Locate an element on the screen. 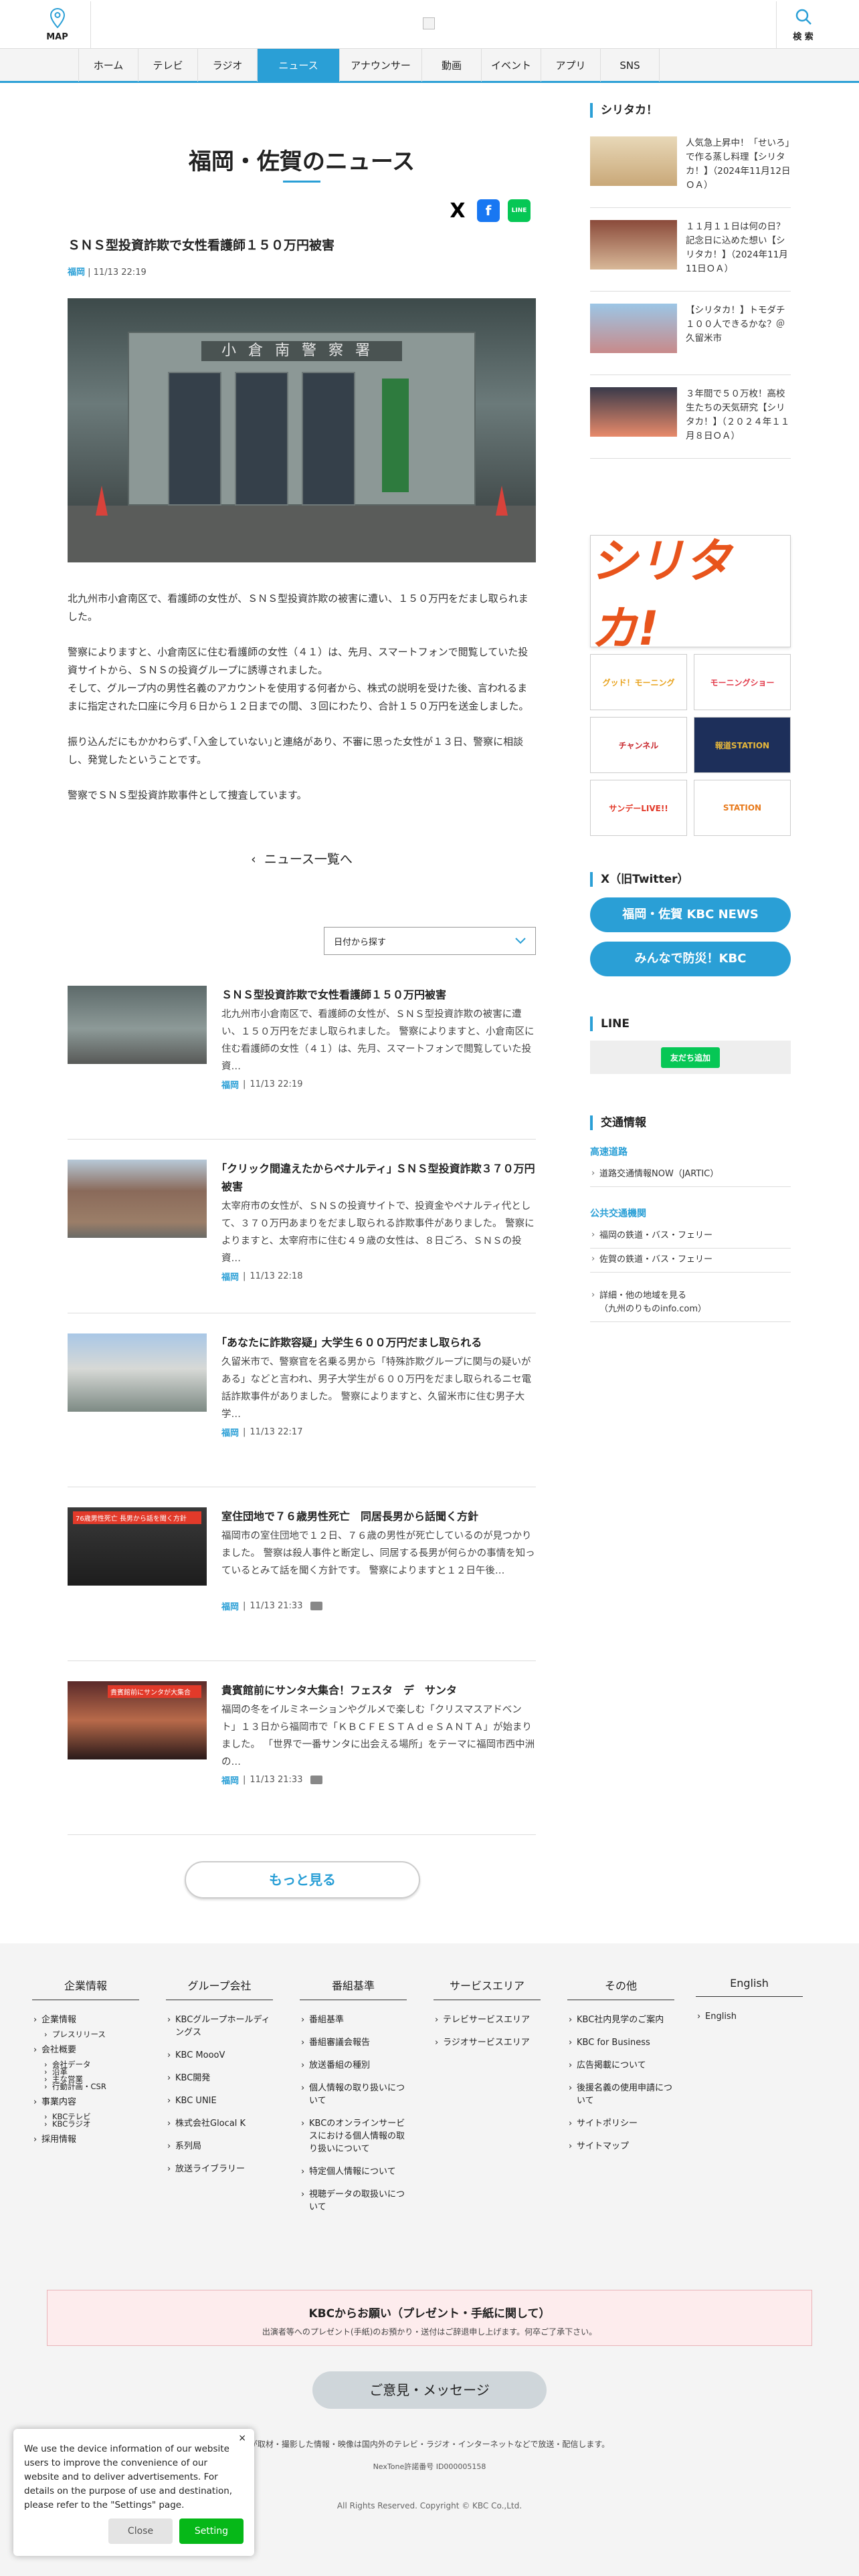  news-title: 貴賓館前にサンタ大集合！フェスタ デ サンタ is located at coordinates (378, 1690).